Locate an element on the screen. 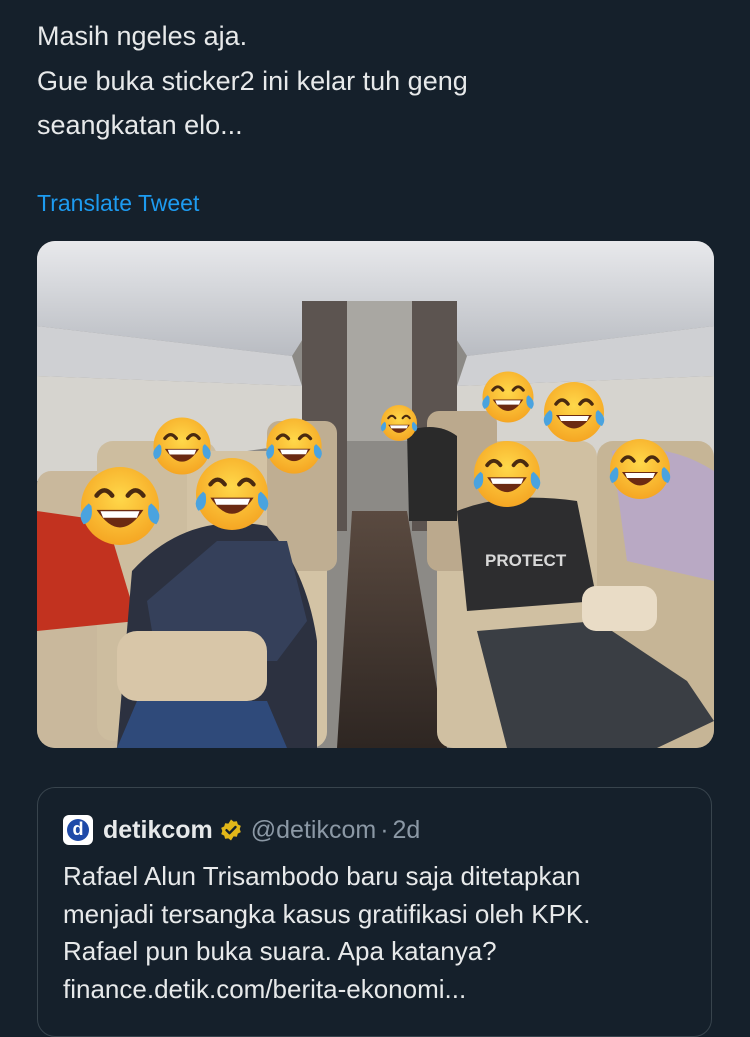 Image resolution: width=750 pixels, height=1037 pixels. verified-badge-icon is located at coordinates (231, 830).